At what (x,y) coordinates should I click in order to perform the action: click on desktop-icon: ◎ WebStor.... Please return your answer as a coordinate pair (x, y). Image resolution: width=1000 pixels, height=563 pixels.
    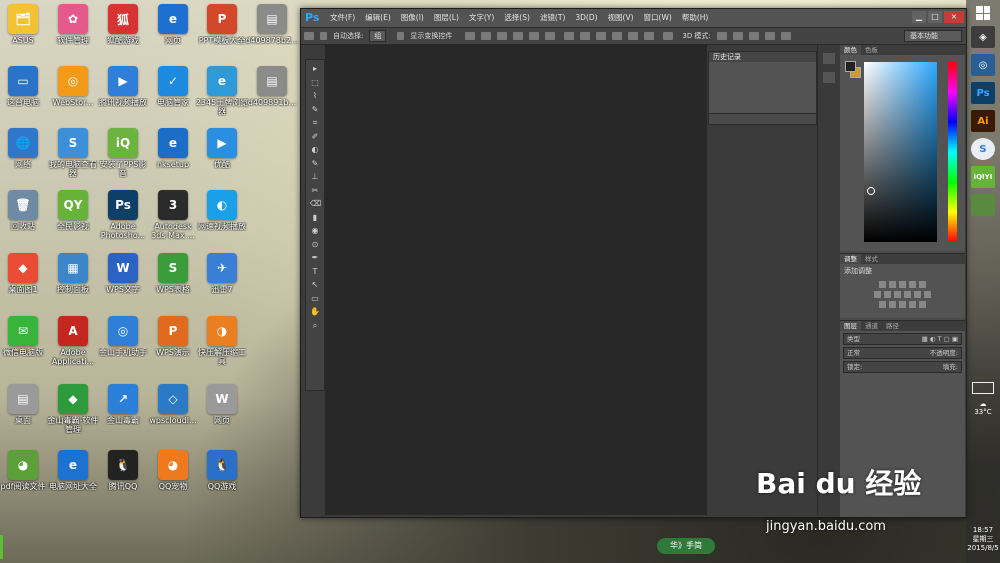
    Looking at the image, I should click on (73, 86).